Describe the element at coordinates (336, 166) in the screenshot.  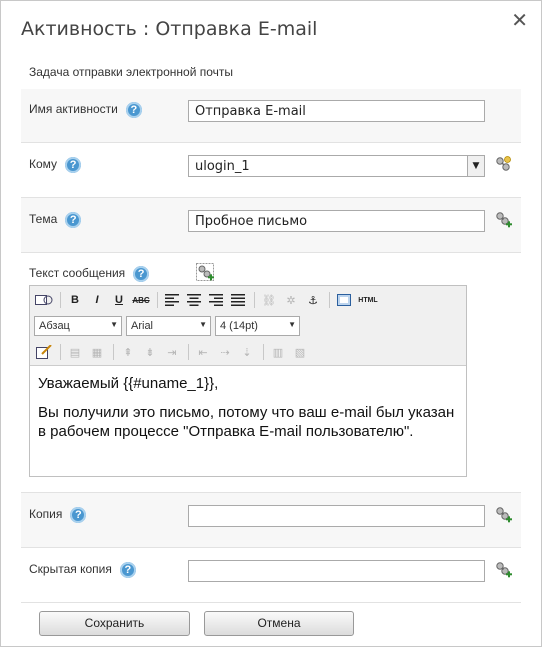
I see `to-select: ulogin_1 ▼` at that location.